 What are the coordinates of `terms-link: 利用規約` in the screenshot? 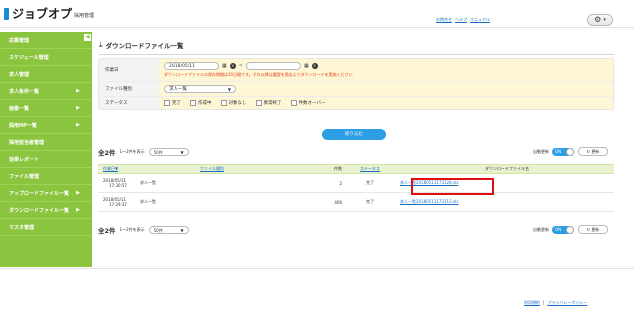 It's located at (532, 303).